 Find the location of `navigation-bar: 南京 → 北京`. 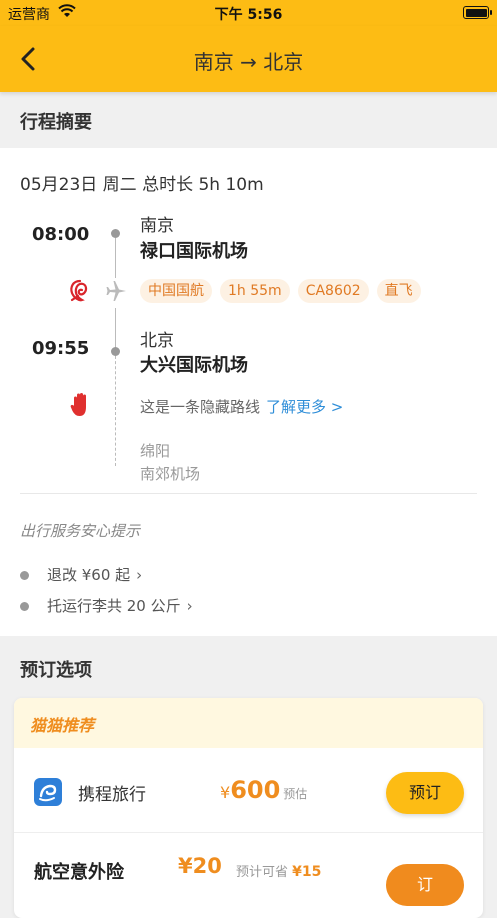

navigation-bar: 南京 → 北京 is located at coordinates (248, 59).